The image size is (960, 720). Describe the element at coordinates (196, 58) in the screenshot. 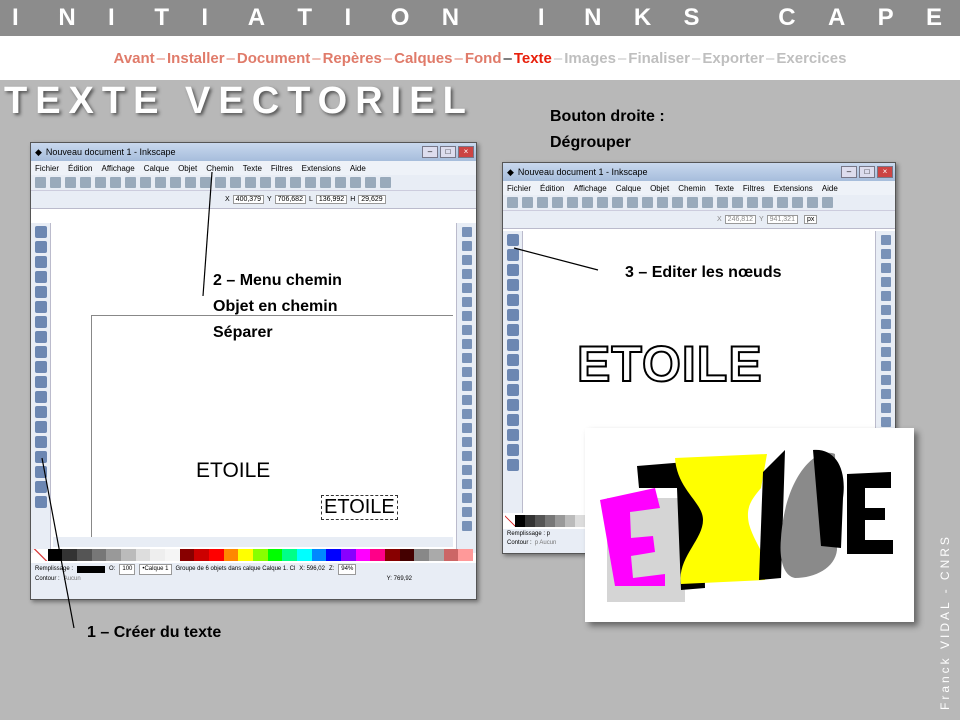

I see `nav-item-installer: Installer` at that location.